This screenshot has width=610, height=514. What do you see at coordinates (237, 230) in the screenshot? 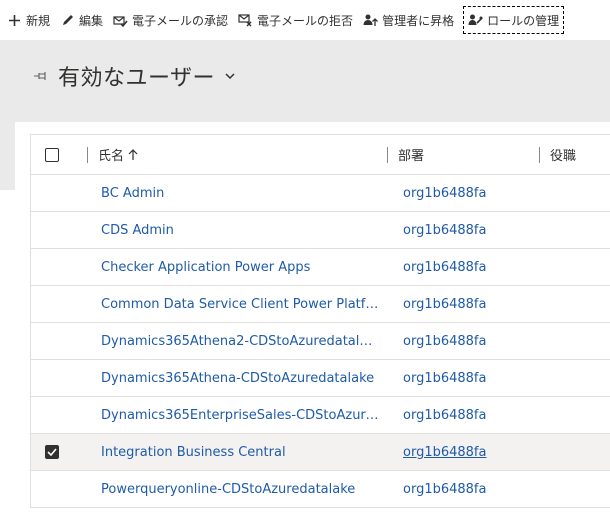
I see `user-name-link: CDS Admin` at bounding box center [237, 230].